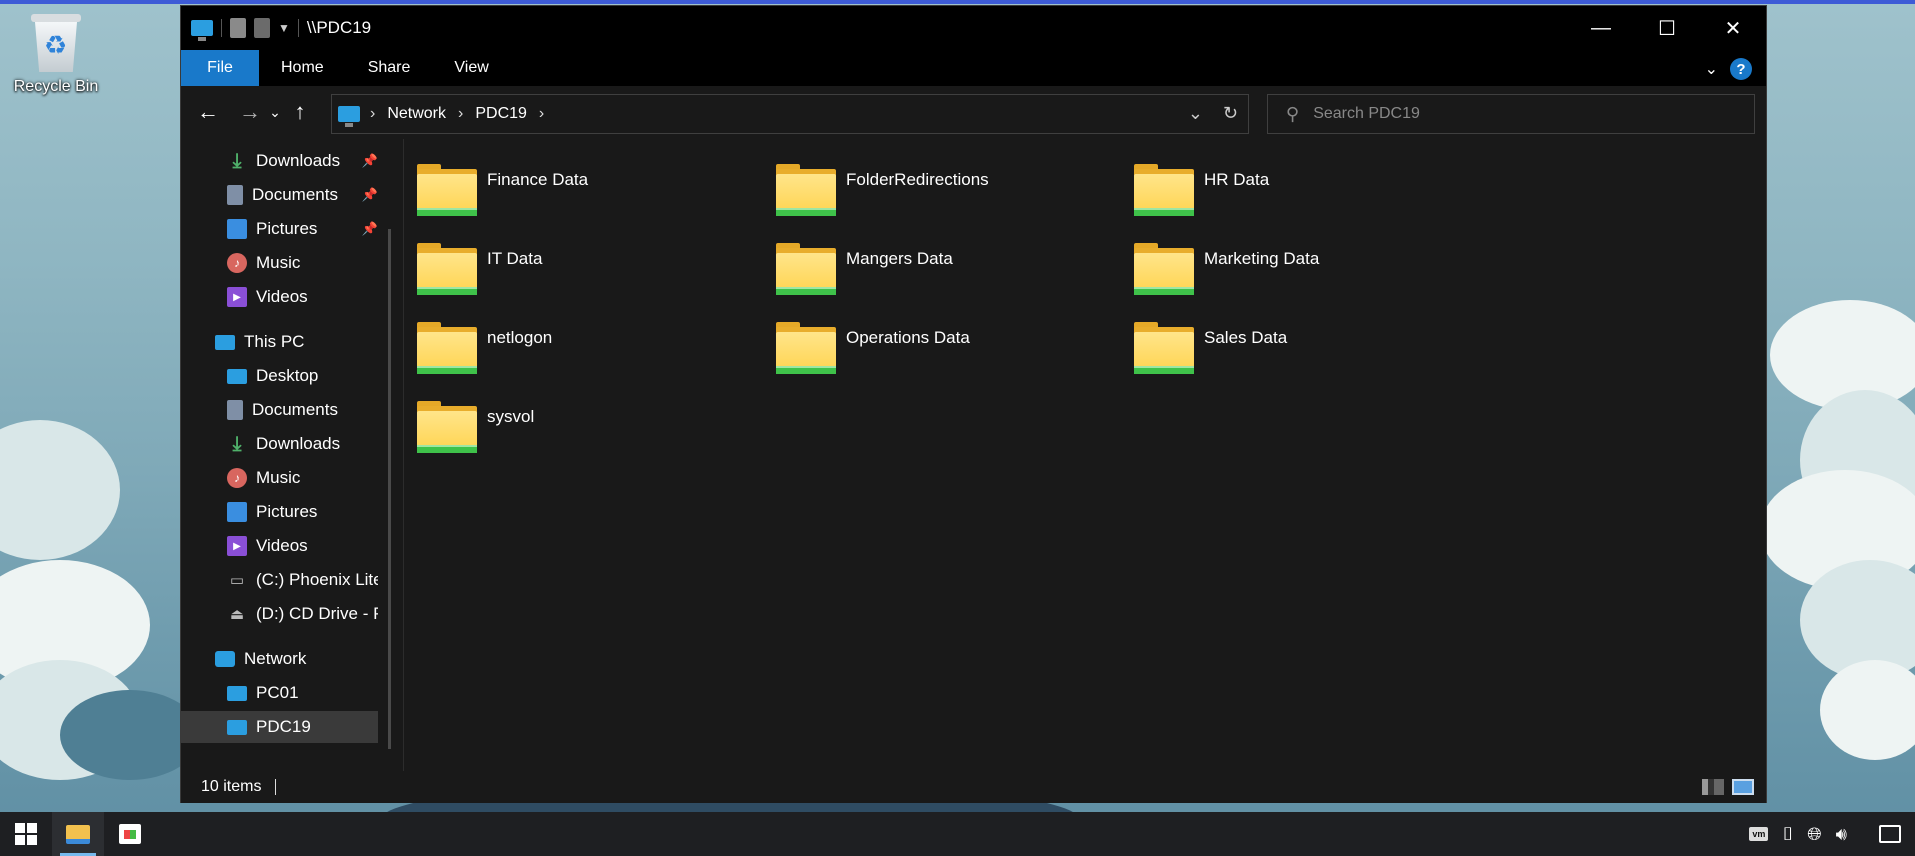 The height and width of the screenshot is (856, 1915). I want to click on taskbar-store, so click(130, 834).